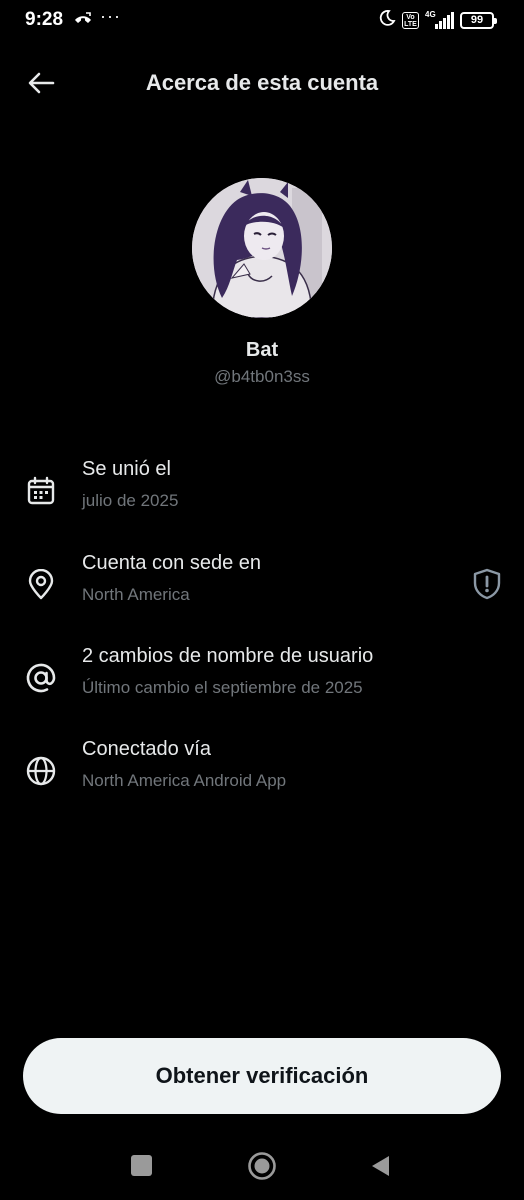 Image resolution: width=524 pixels, height=1200 pixels. What do you see at coordinates (136, 594) in the screenshot?
I see `info-subtitle: North America` at bounding box center [136, 594].